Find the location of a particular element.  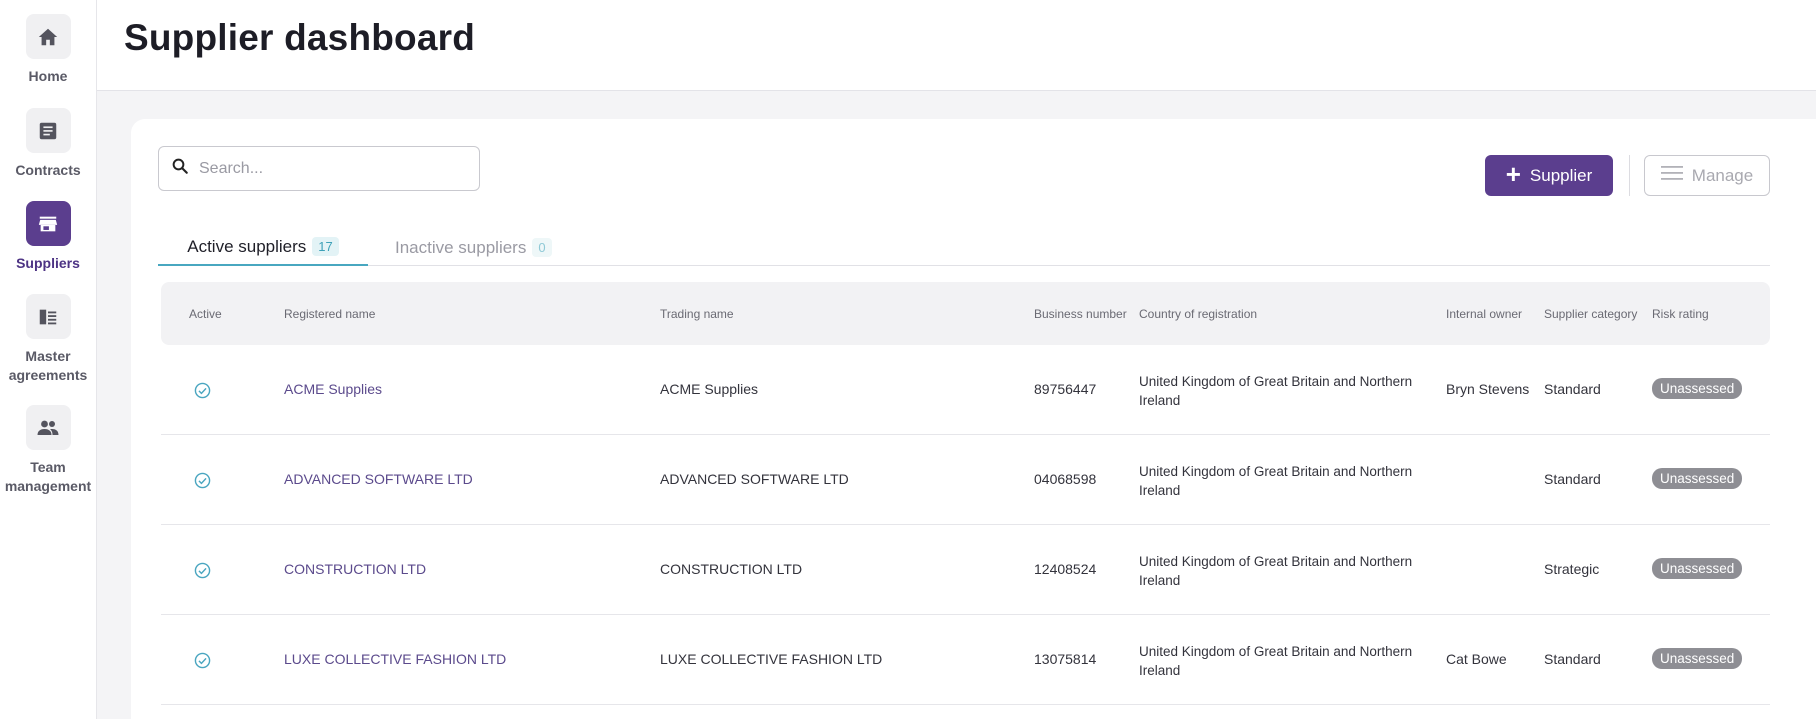

internal-owner: Cat Bowe is located at coordinates (1476, 659).